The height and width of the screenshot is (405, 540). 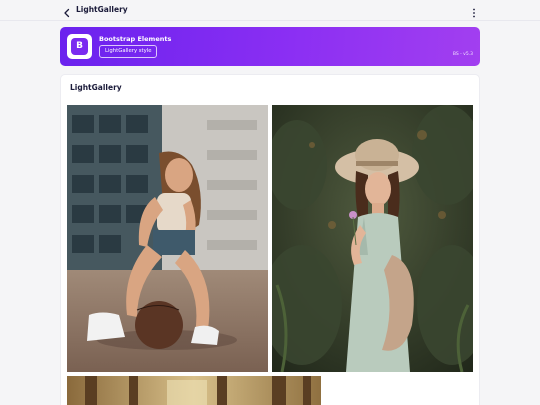 What do you see at coordinates (67, 11) in the screenshot?
I see `chevron-left-icon` at bounding box center [67, 11].